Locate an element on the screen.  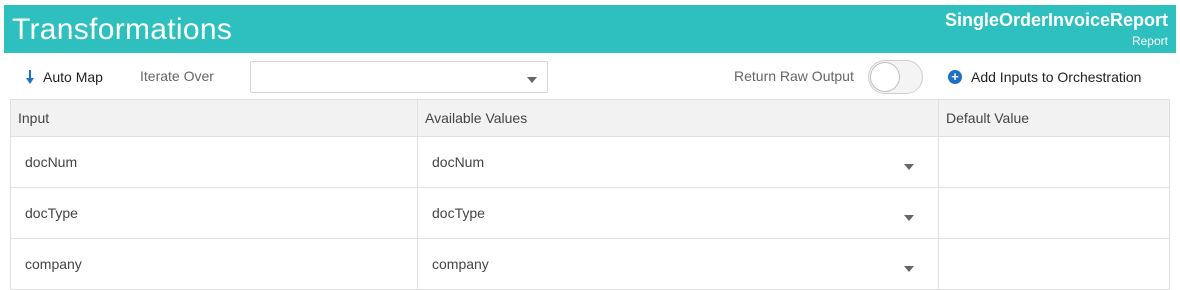
auto-map-button: Auto Map is located at coordinates (64, 77).